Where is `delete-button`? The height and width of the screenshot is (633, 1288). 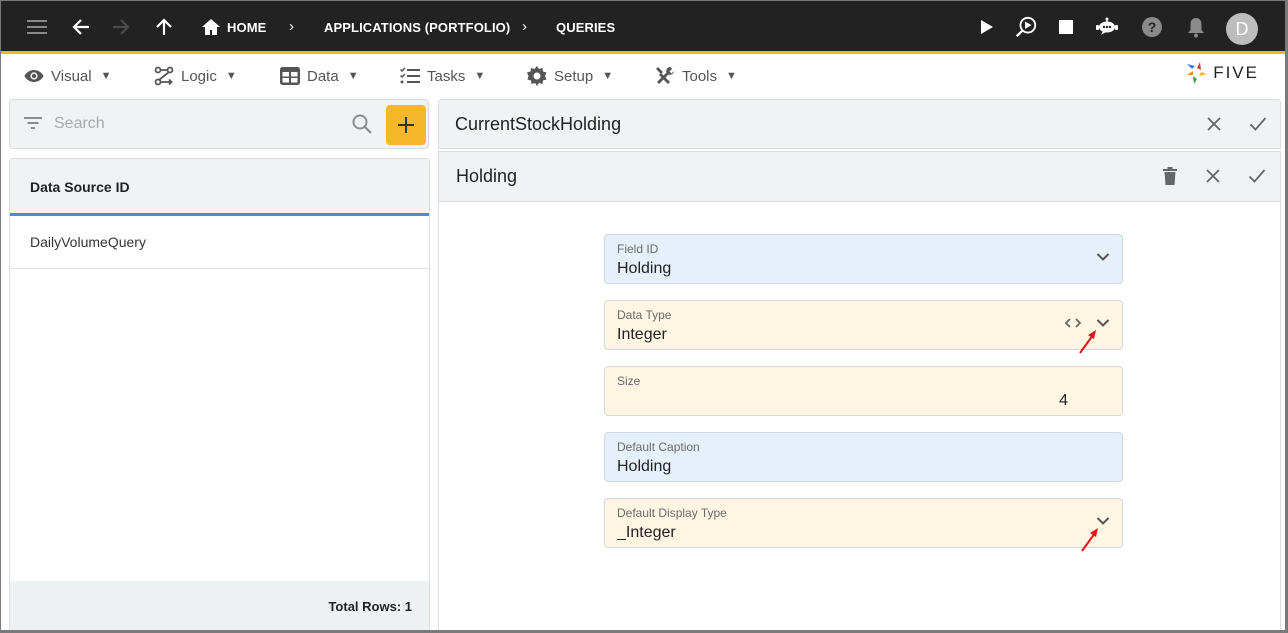 delete-button is located at coordinates (1170, 176).